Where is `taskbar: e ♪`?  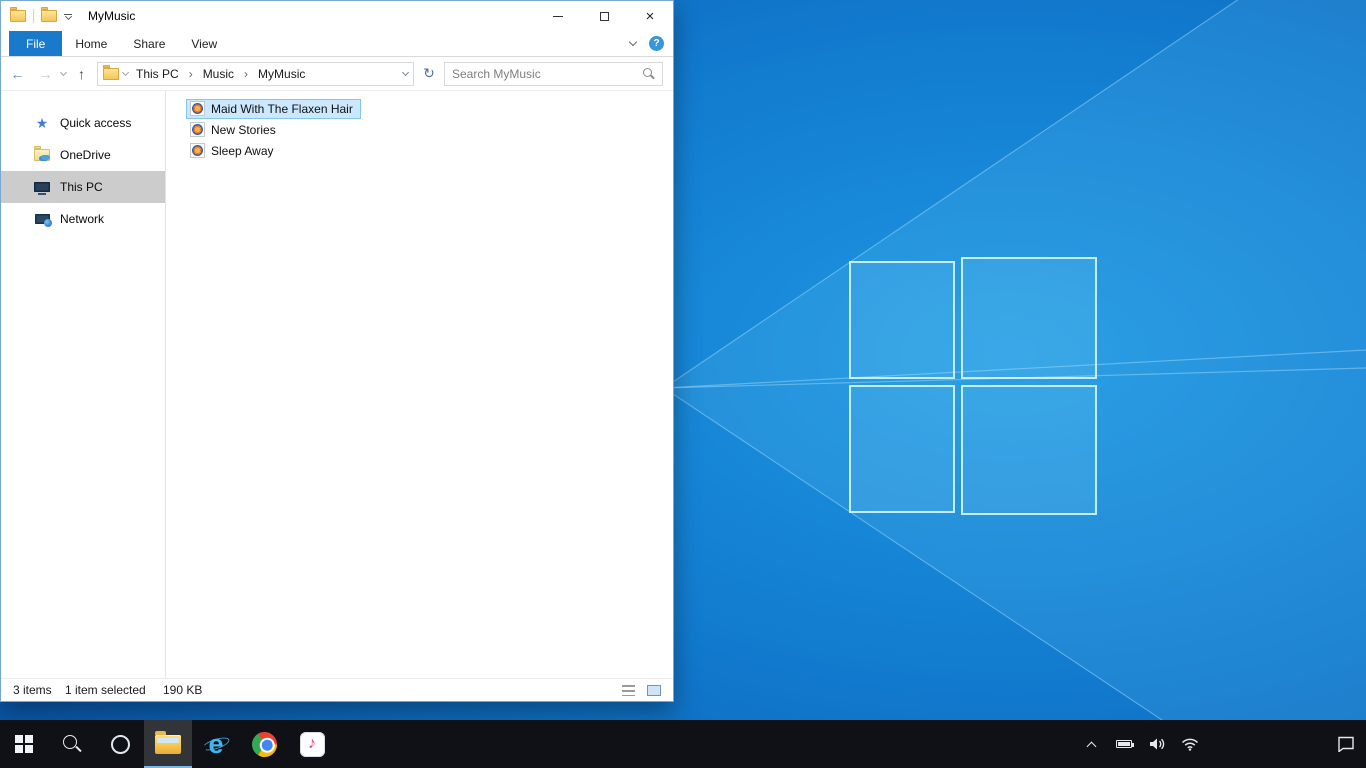
taskbar: e ♪ is located at coordinates (683, 744).